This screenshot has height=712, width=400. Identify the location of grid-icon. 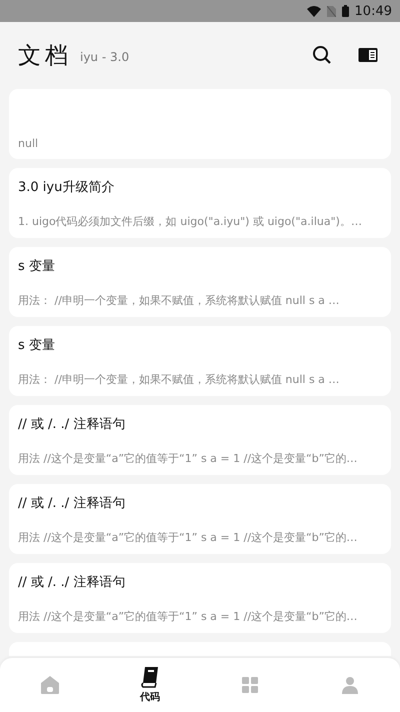
(250, 685).